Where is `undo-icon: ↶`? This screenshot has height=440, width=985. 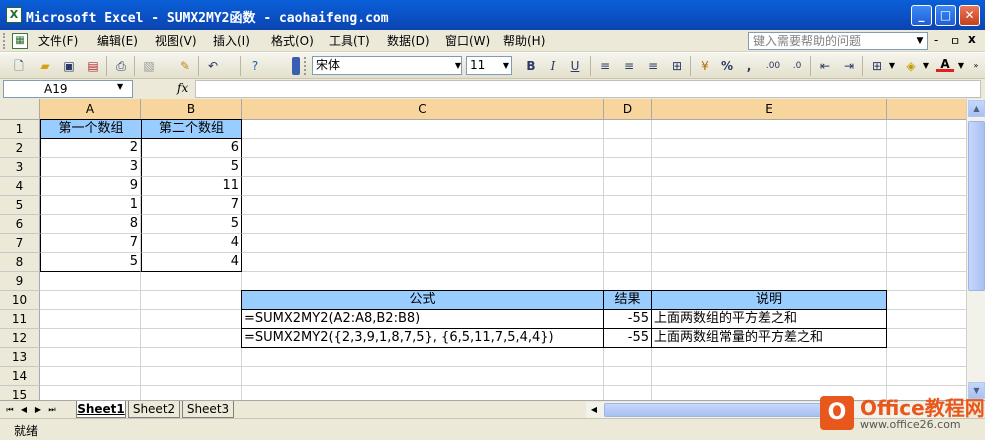
undo-icon: ↶ is located at coordinates (213, 66).